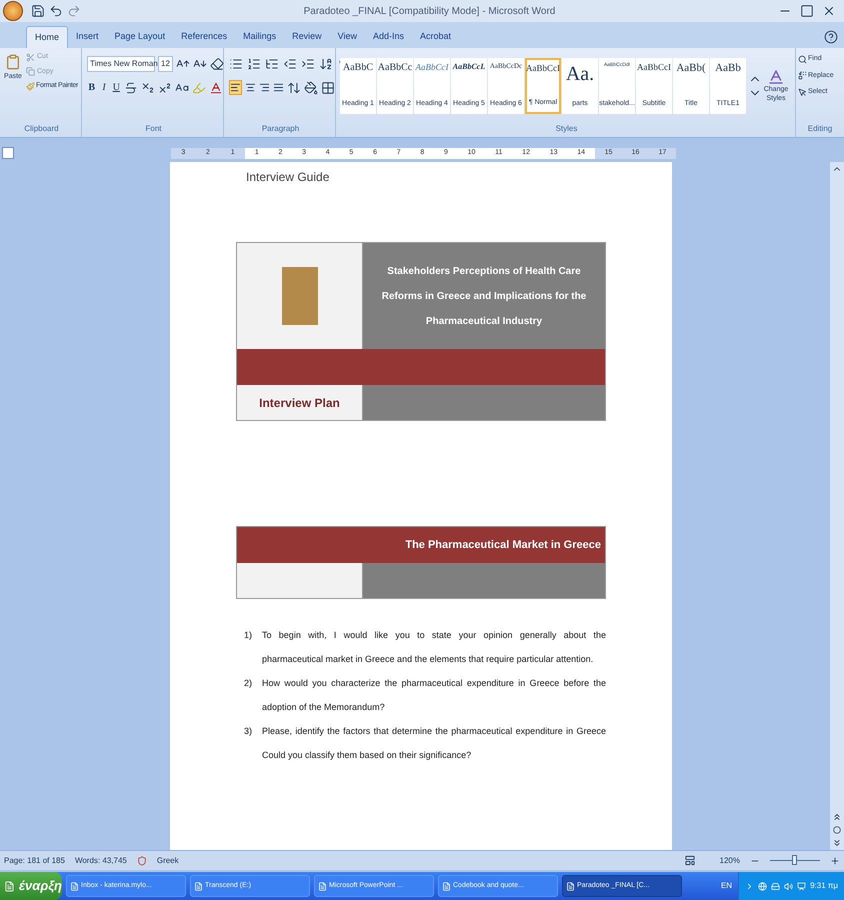 The height and width of the screenshot is (900, 844). Describe the element at coordinates (434, 647) in the screenshot. I see `question-text: To begin with, I would like you to state your opinion generally about the pharmaceutical market in Greece and the elements that require particular attention.` at that location.